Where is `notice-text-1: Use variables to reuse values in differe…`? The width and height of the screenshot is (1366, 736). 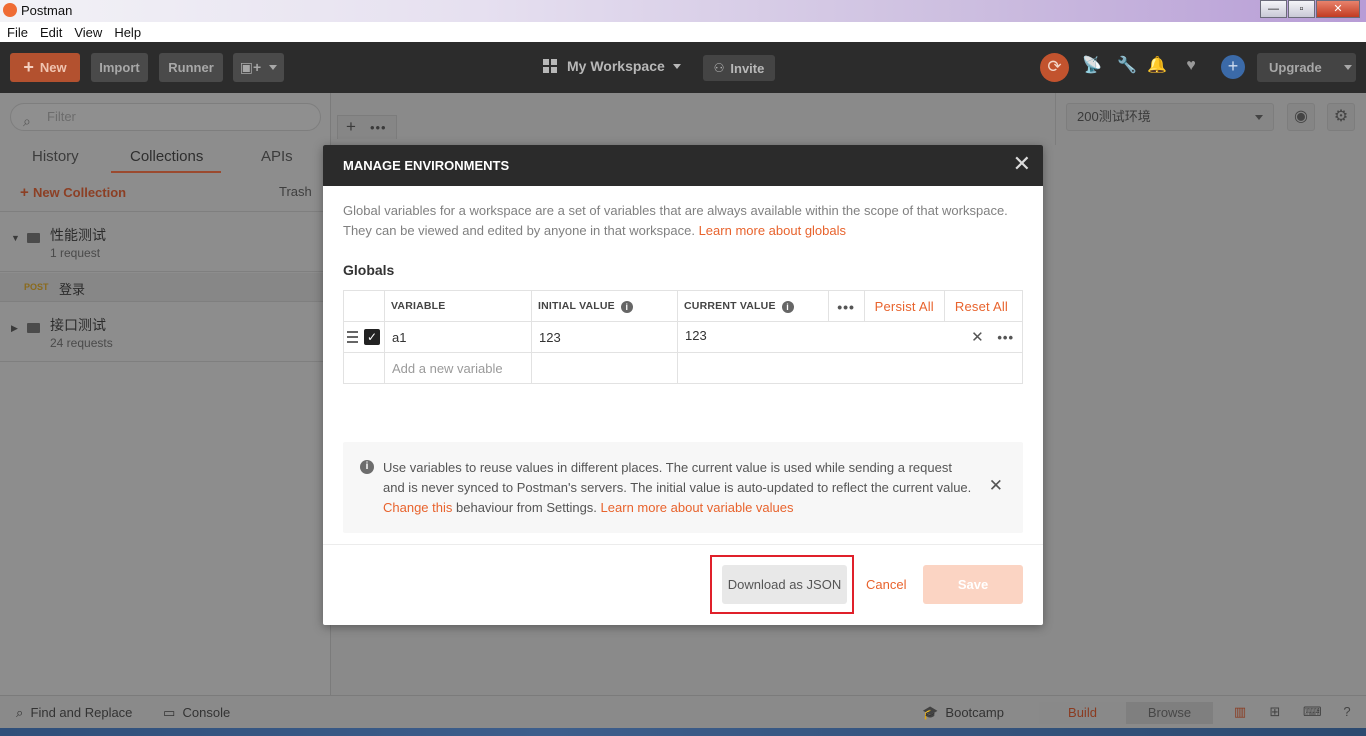 notice-text-1: Use variables to reuse values in differe… is located at coordinates (677, 477).